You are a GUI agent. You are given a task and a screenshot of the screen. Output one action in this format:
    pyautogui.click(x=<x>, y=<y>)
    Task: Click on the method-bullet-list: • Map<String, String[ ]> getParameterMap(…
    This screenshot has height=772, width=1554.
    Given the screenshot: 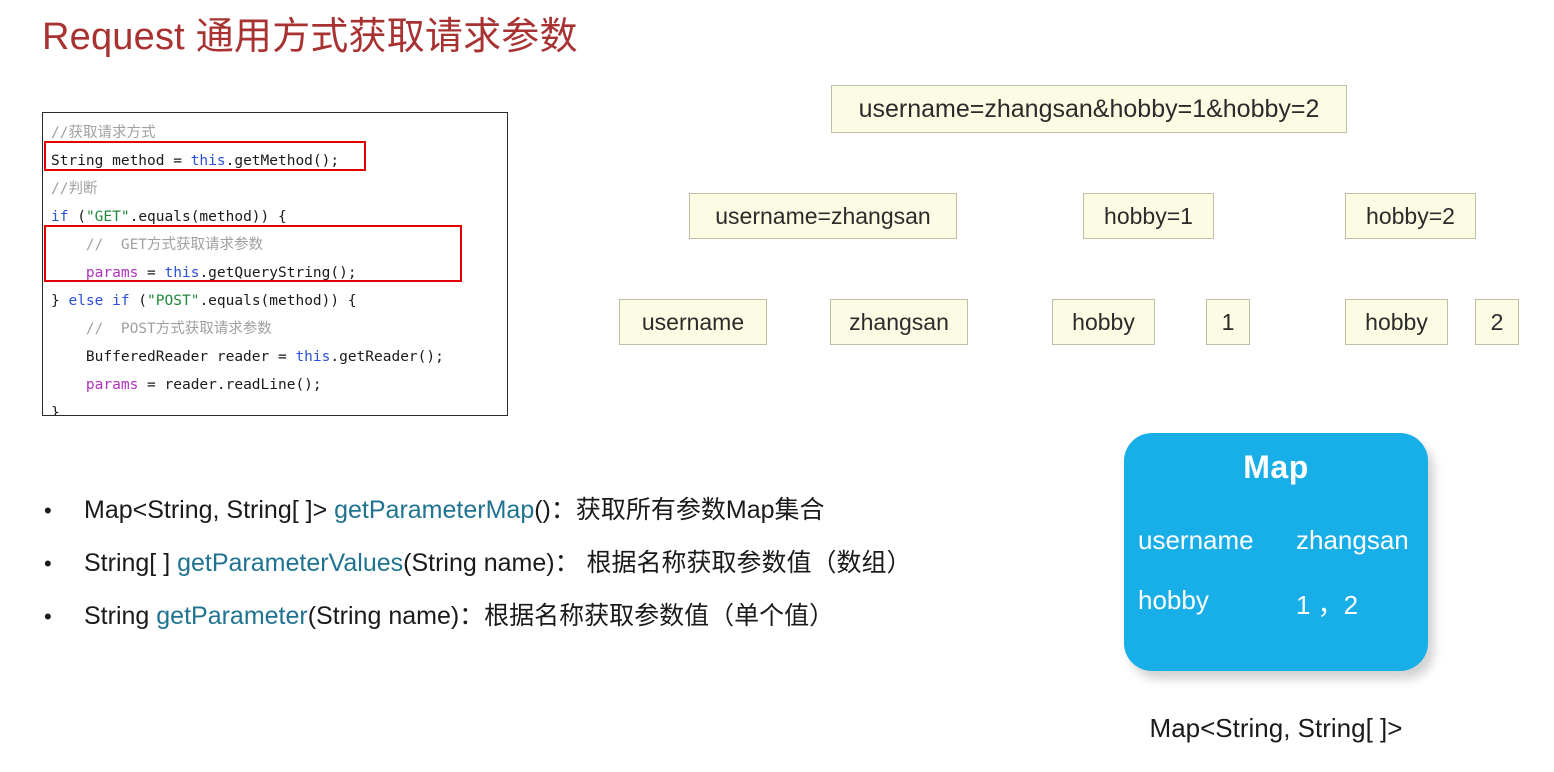 What is the action you would take?
    pyautogui.click(x=554, y=573)
    